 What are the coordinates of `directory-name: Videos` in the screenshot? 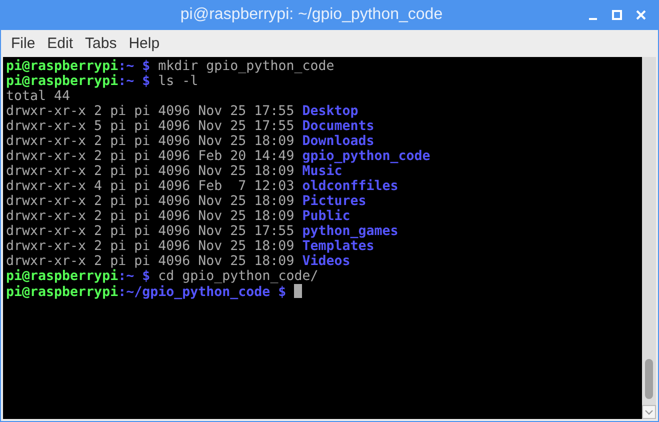 It's located at (326, 261).